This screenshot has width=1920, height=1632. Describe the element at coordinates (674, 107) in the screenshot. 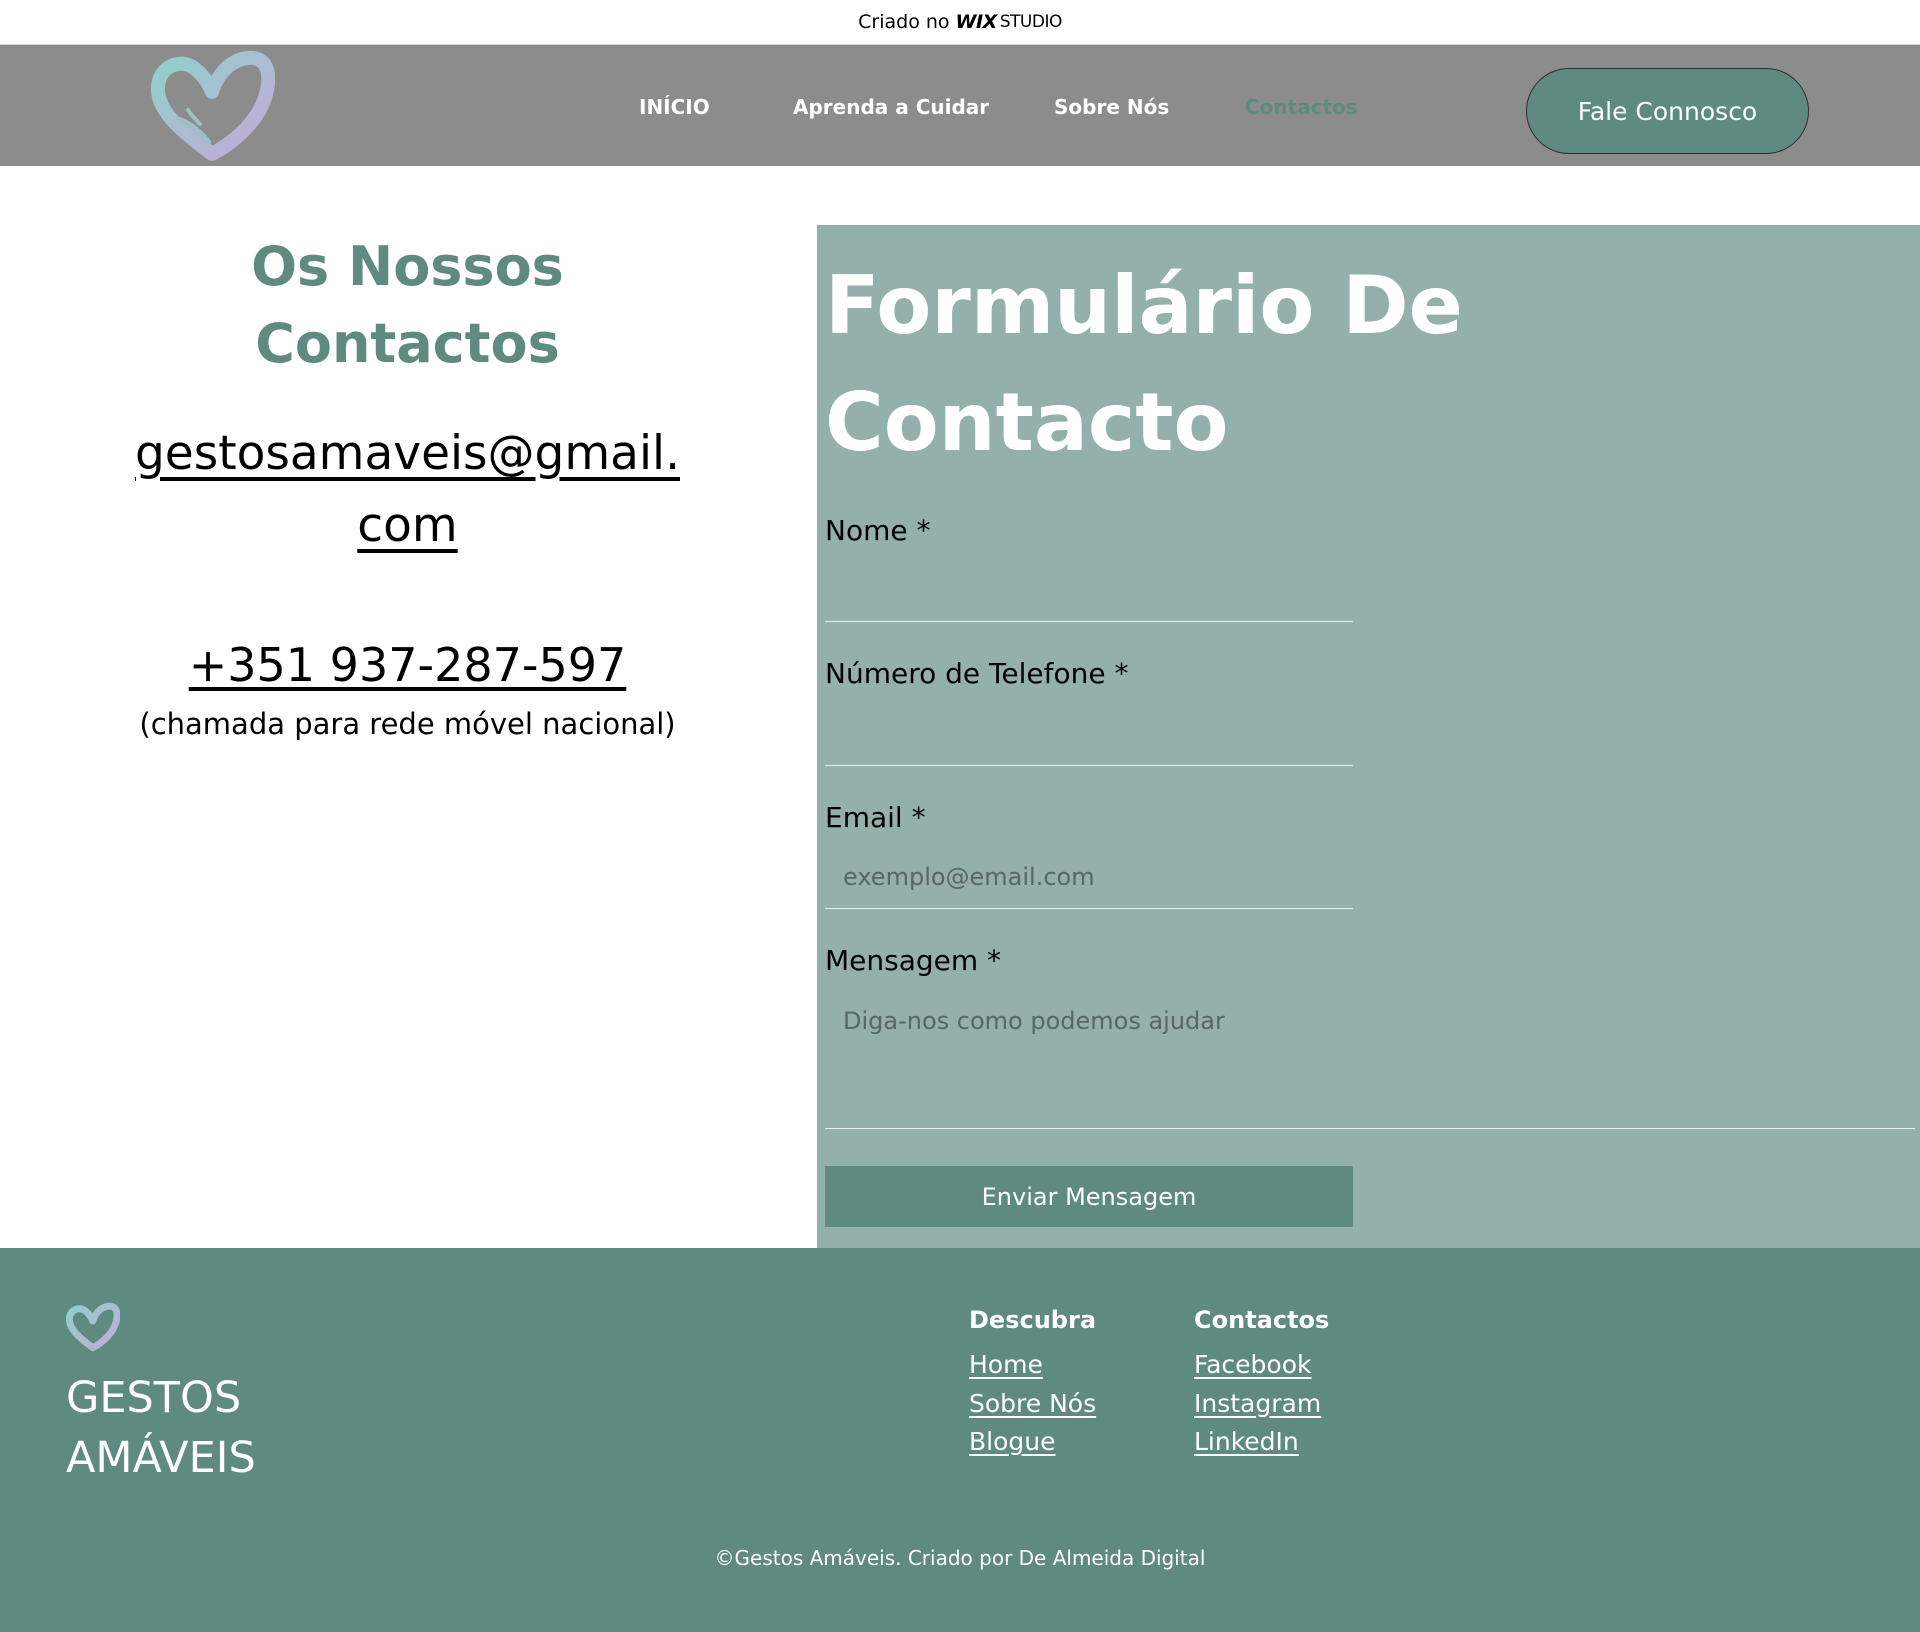

I see `nav-item-inicio: INÍCIO` at that location.